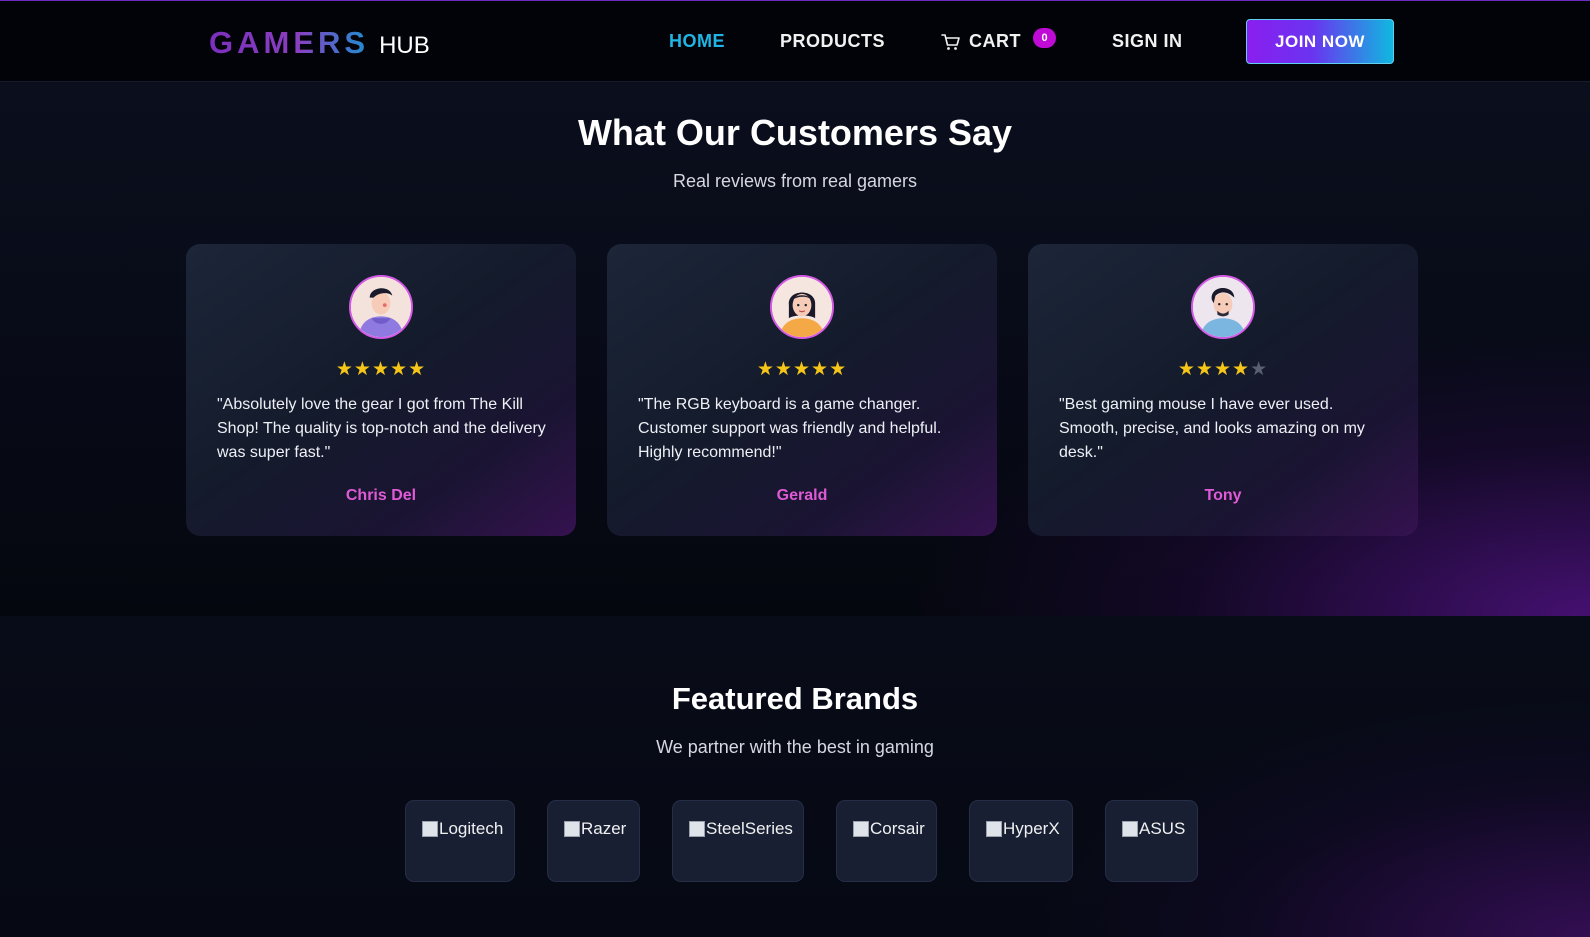 Image resolution: width=1590 pixels, height=937 pixels. What do you see at coordinates (471, 828) in the screenshot?
I see `brand-alt-text: Logitech` at bounding box center [471, 828].